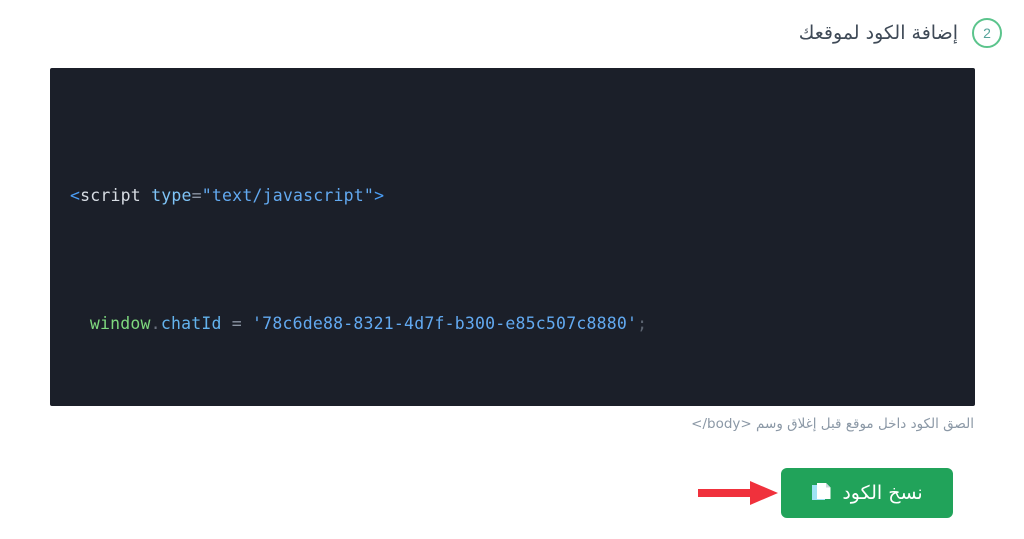 Image resolution: width=1024 pixels, height=539 pixels. What do you see at coordinates (120, 323) in the screenshot?
I see `code-token-object: window` at bounding box center [120, 323].